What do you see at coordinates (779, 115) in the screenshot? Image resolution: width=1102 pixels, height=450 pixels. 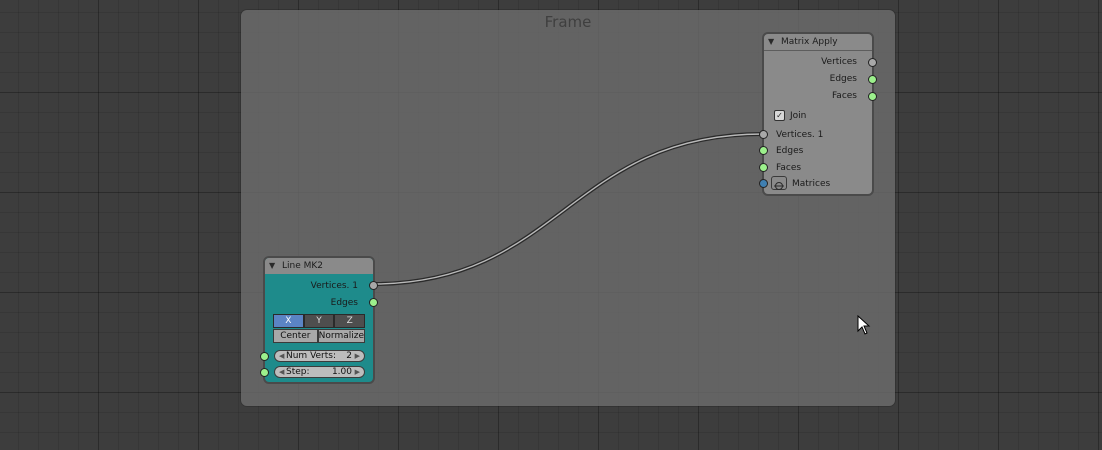 I see `join-checkbox: ✓` at bounding box center [779, 115].